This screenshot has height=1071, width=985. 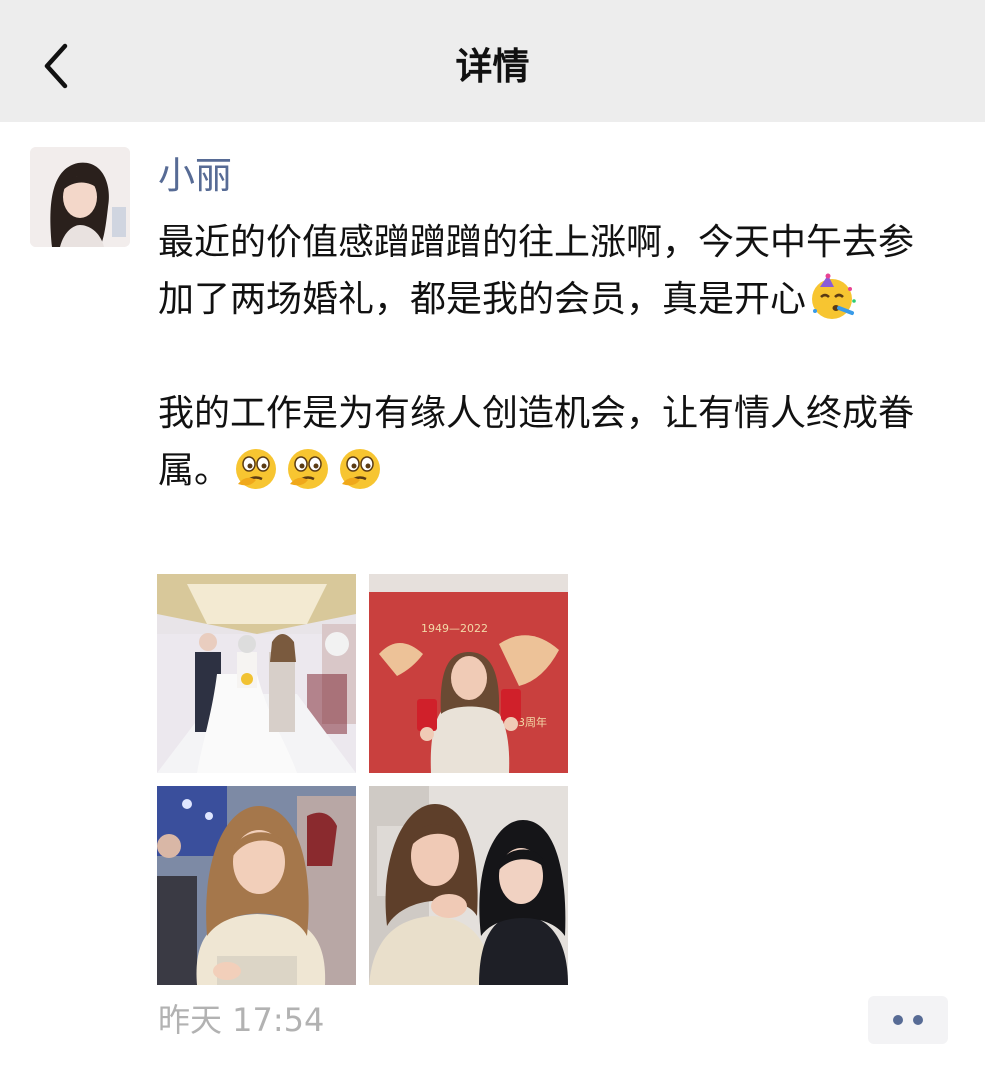 What do you see at coordinates (256, 673) in the screenshot?
I see `wedding-hall-photo` at bounding box center [256, 673].